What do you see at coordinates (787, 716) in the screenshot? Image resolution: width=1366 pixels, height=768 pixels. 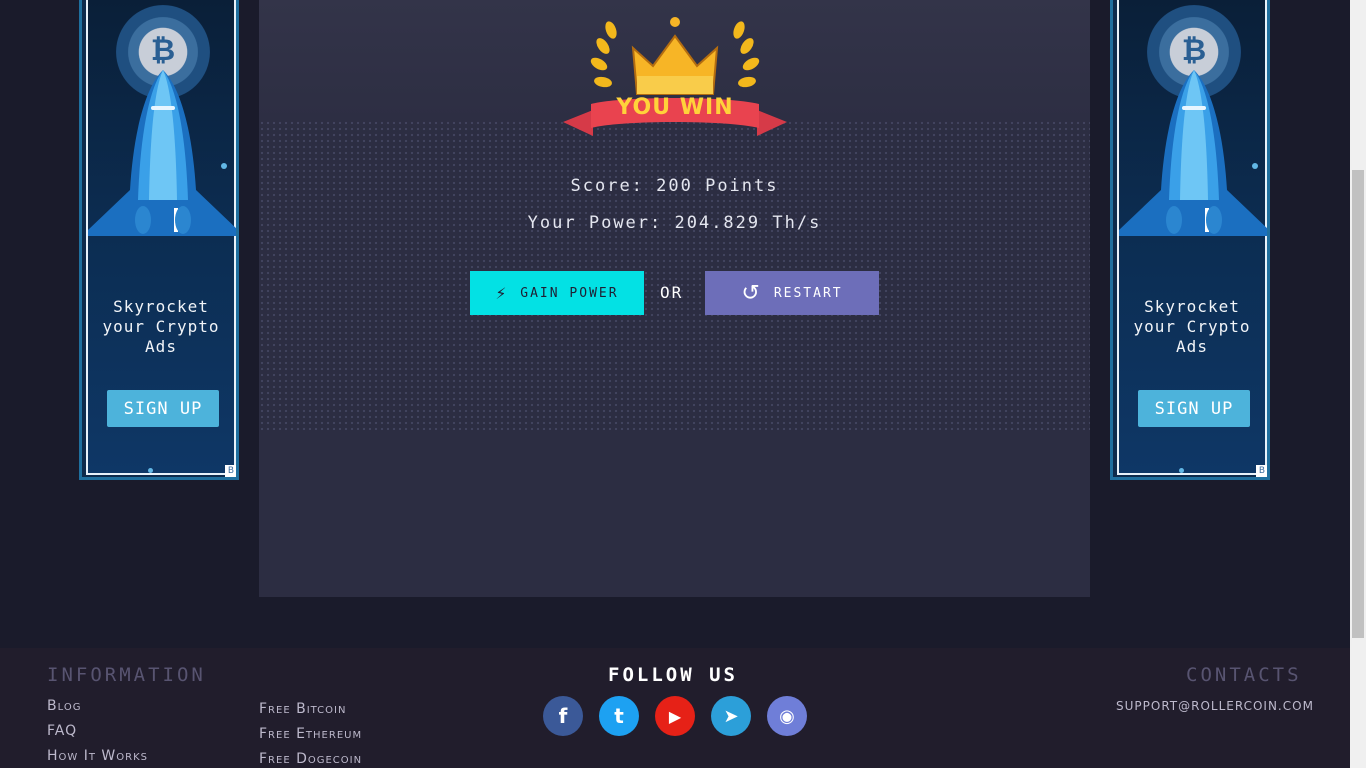 I see `discord-icon: ◉` at bounding box center [787, 716].